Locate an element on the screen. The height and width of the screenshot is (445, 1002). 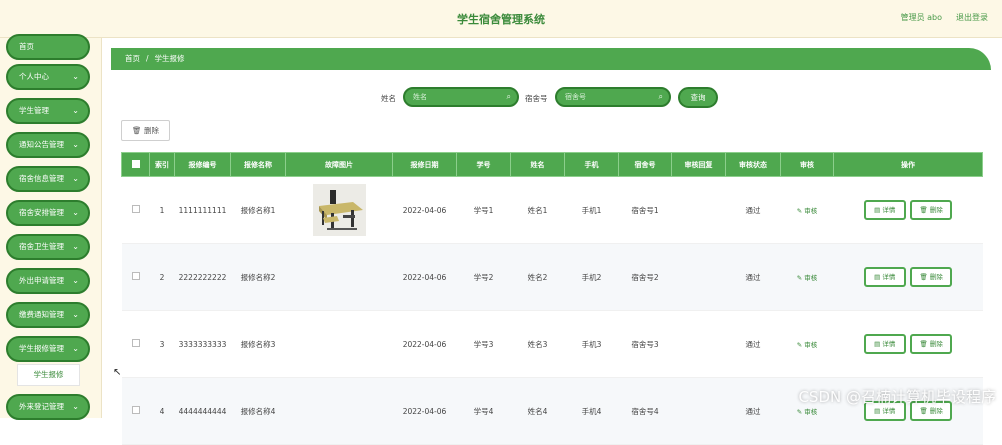
header-dorm: 宿舍号 is located at coordinates (645, 164).